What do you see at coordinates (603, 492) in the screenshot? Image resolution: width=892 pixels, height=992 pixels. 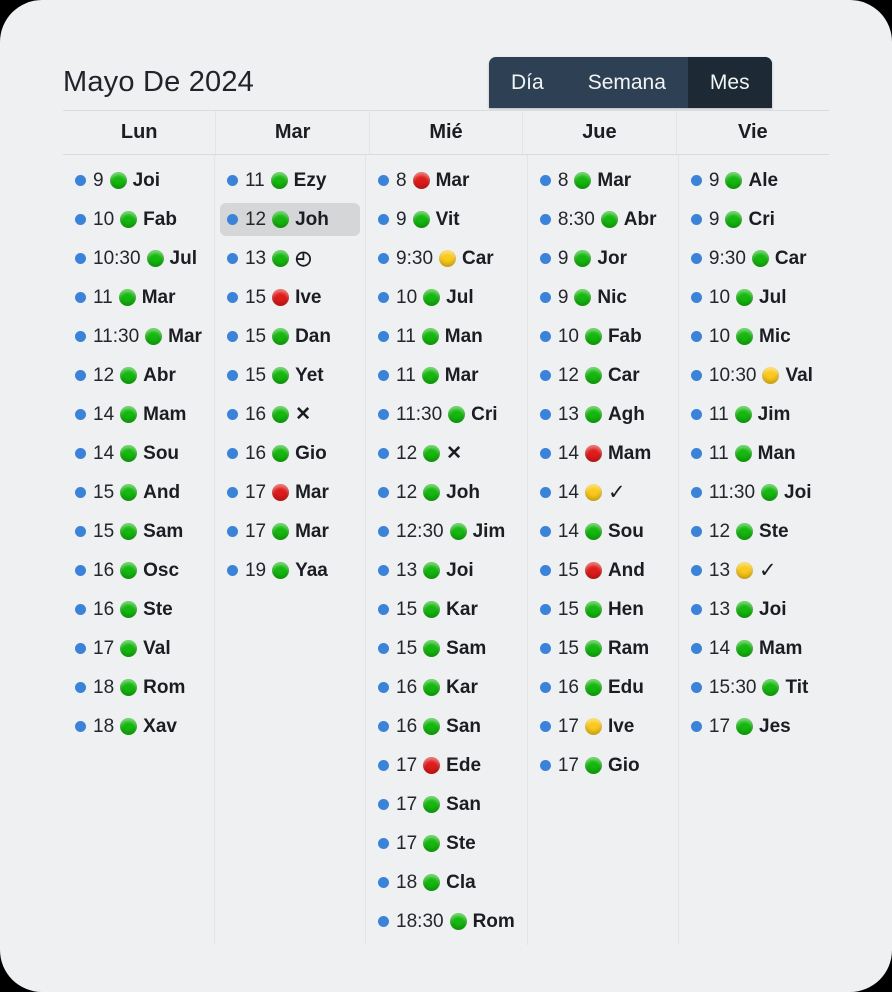 I see `event-item: 14 ✓` at bounding box center [603, 492].